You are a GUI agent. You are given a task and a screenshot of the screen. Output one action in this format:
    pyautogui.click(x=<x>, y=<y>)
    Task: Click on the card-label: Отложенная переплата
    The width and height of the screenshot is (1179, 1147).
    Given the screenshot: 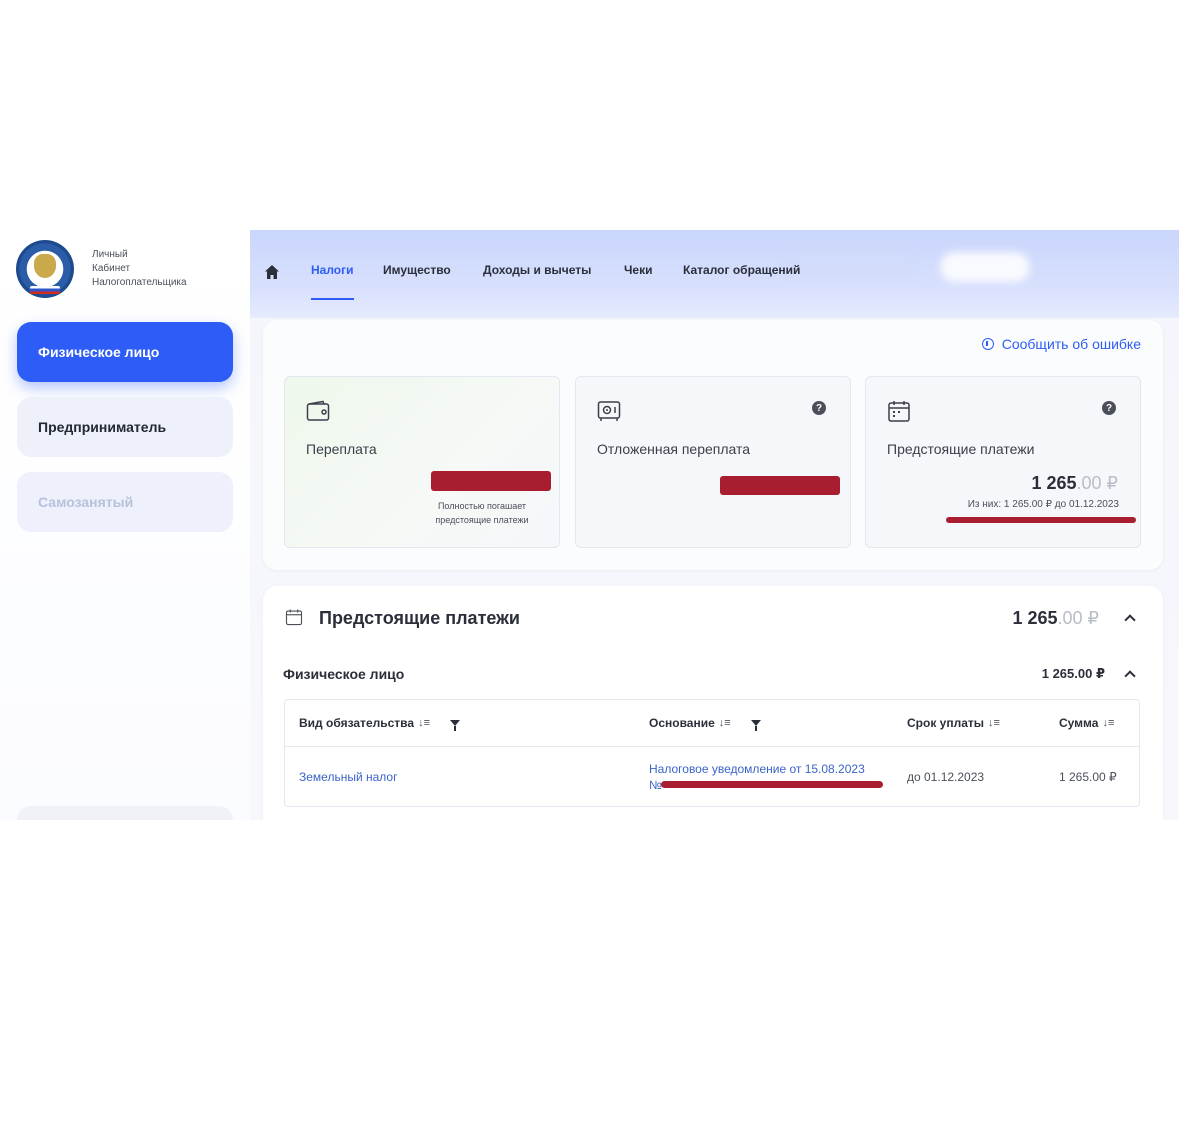 What is the action you would take?
    pyautogui.click(x=674, y=449)
    